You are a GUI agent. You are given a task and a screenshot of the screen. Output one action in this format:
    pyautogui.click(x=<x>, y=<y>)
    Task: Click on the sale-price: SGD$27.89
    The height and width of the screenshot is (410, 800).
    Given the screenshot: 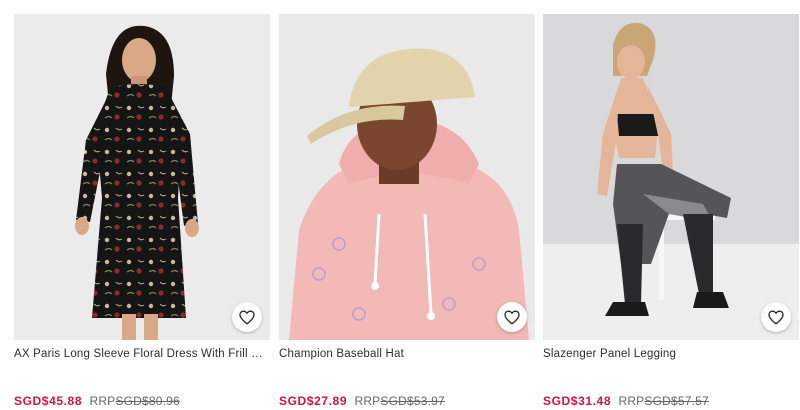 What is the action you would take?
    pyautogui.click(x=313, y=401)
    